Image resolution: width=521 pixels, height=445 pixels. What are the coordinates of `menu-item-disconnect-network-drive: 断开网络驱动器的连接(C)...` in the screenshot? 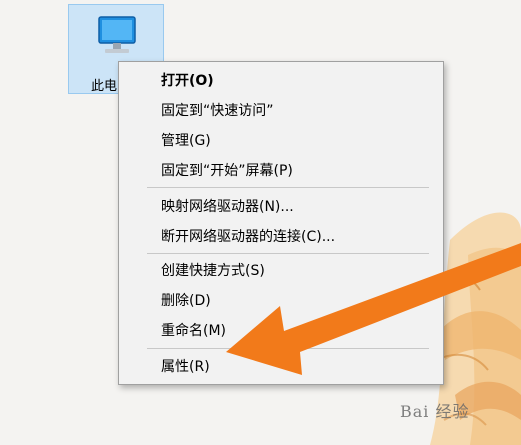 It's located at (281, 237).